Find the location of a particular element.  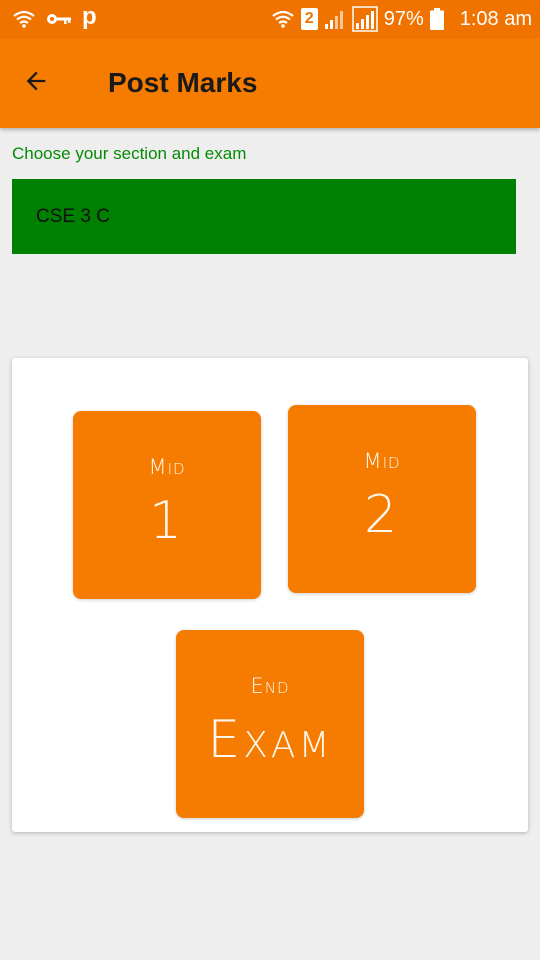

back-button is located at coordinates (36, 83).